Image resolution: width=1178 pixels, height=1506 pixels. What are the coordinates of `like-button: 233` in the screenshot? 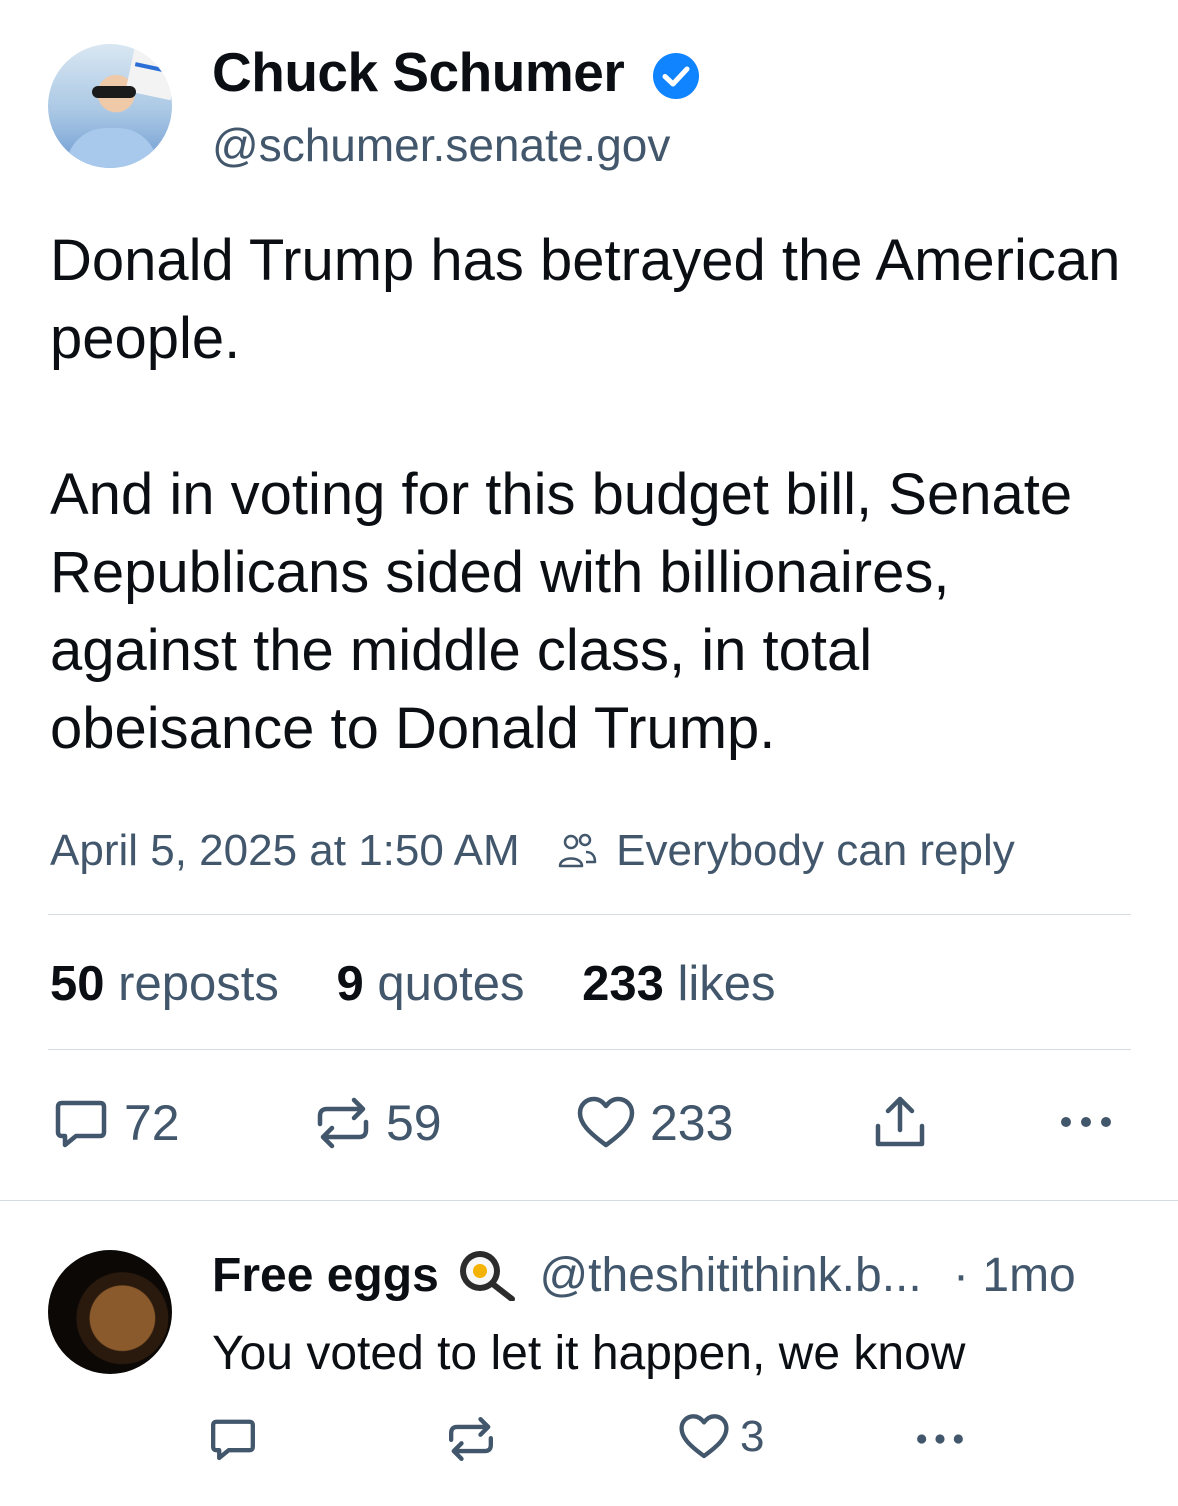 It's located at (654, 1123).